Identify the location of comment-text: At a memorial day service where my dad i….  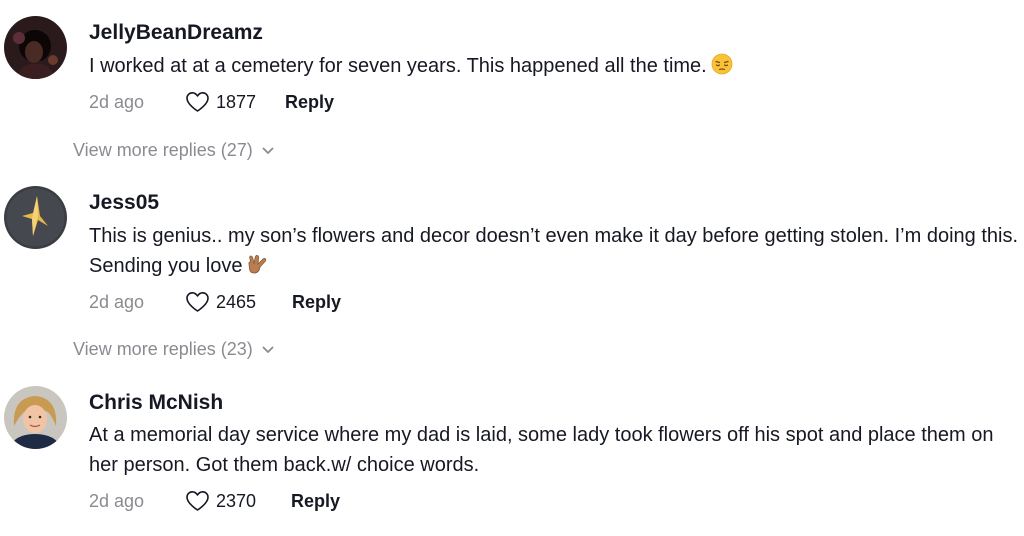
(541, 450).